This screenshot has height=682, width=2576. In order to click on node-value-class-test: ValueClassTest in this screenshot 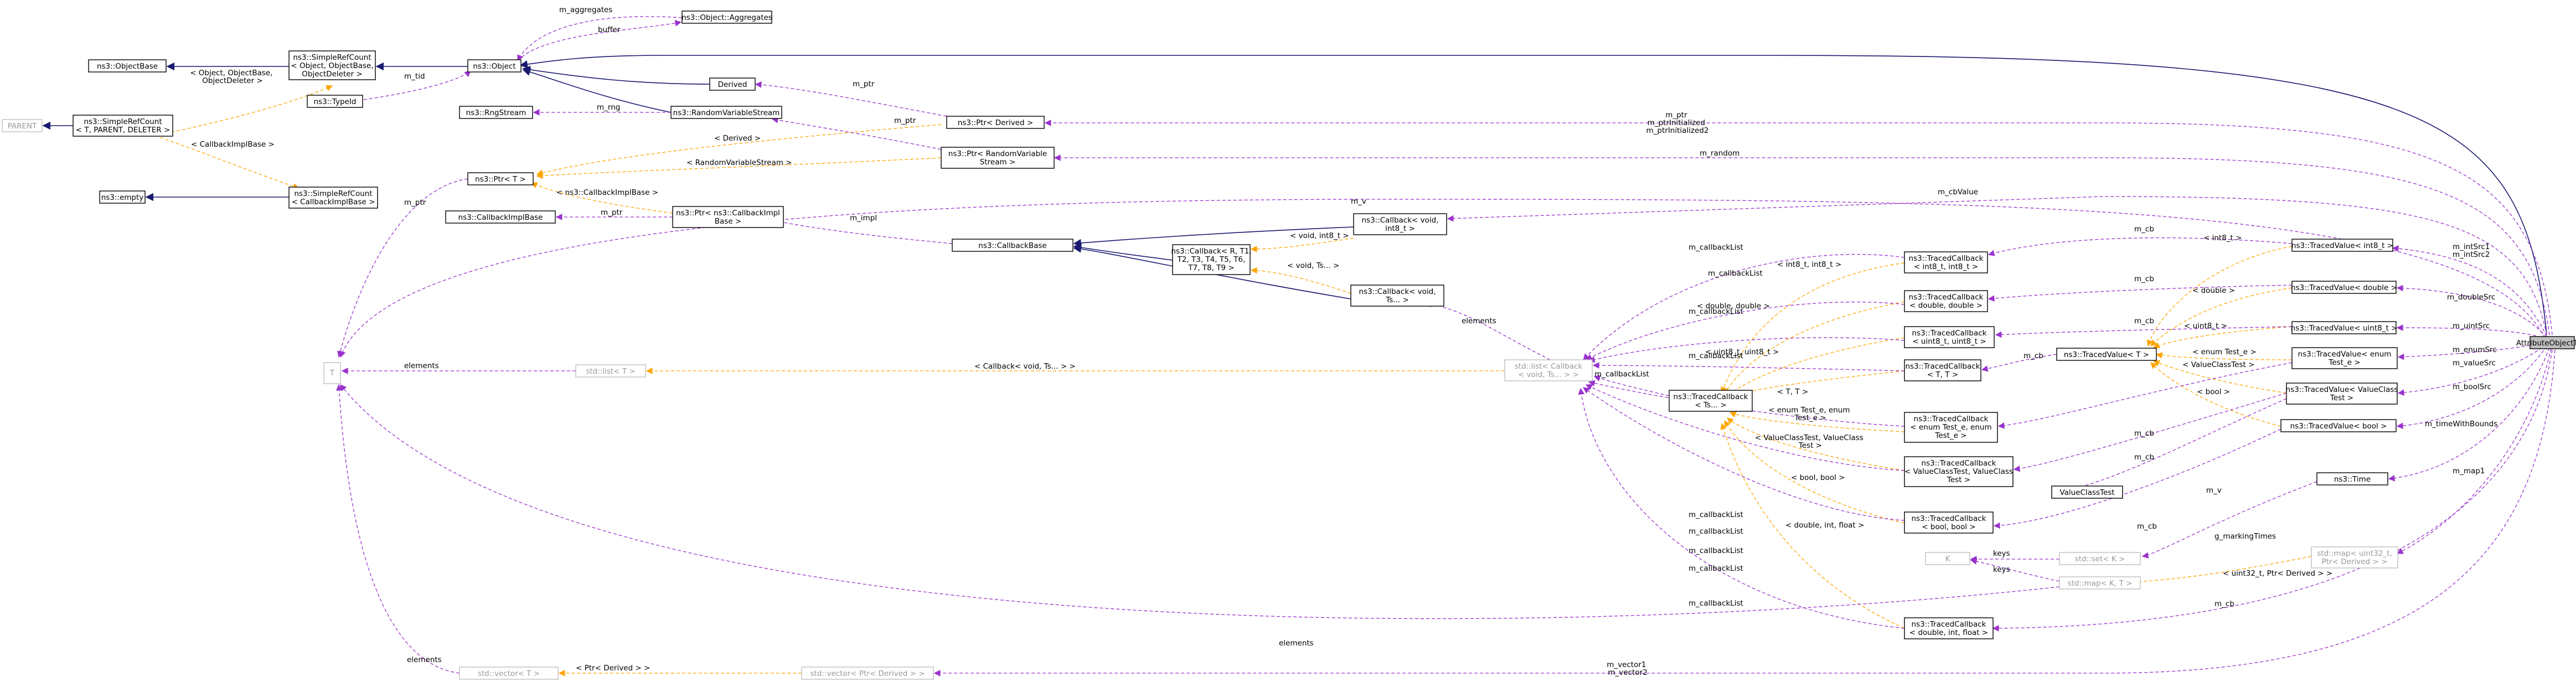, I will do `click(2087, 492)`.